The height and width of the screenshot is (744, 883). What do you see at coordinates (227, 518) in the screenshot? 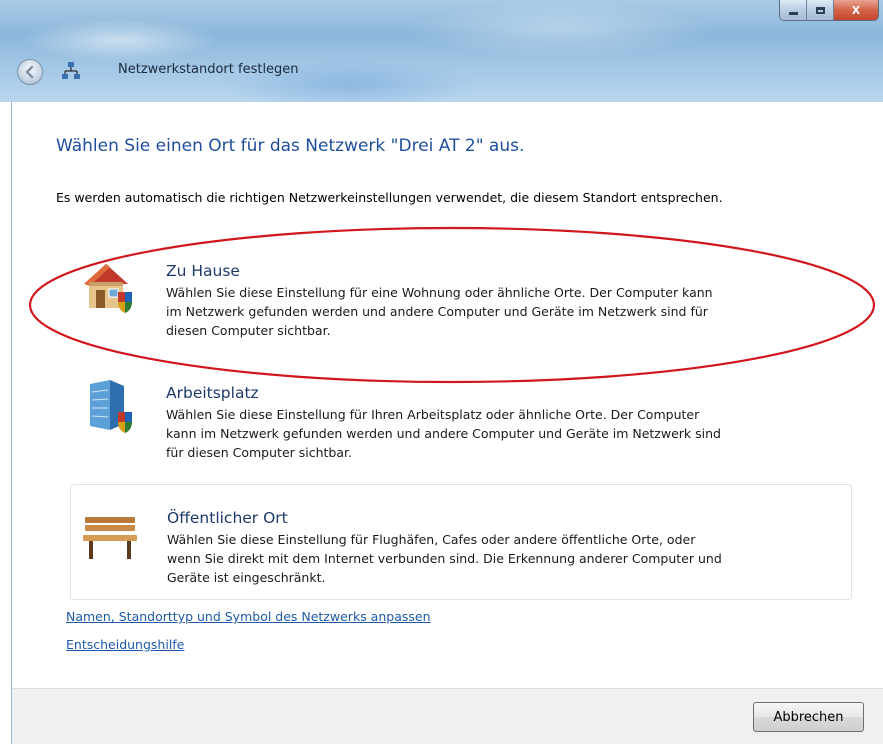
I see `option-title: Öffentlicher Ort` at bounding box center [227, 518].